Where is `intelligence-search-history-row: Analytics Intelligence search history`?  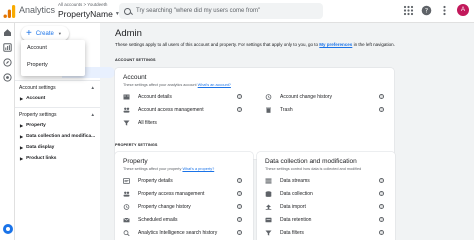 intelligence-search-history-row: Analytics Intelligence search history is located at coordinates (170, 233).